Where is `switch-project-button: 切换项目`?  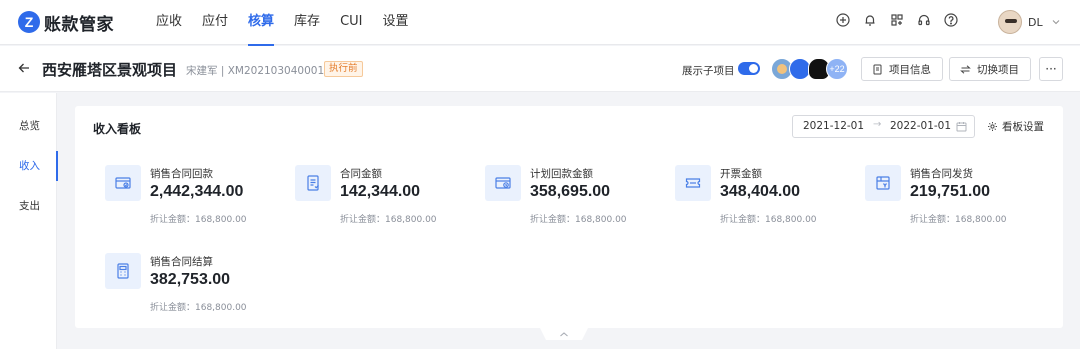 switch-project-button: 切换项目 is located at coordinates (990, 69).